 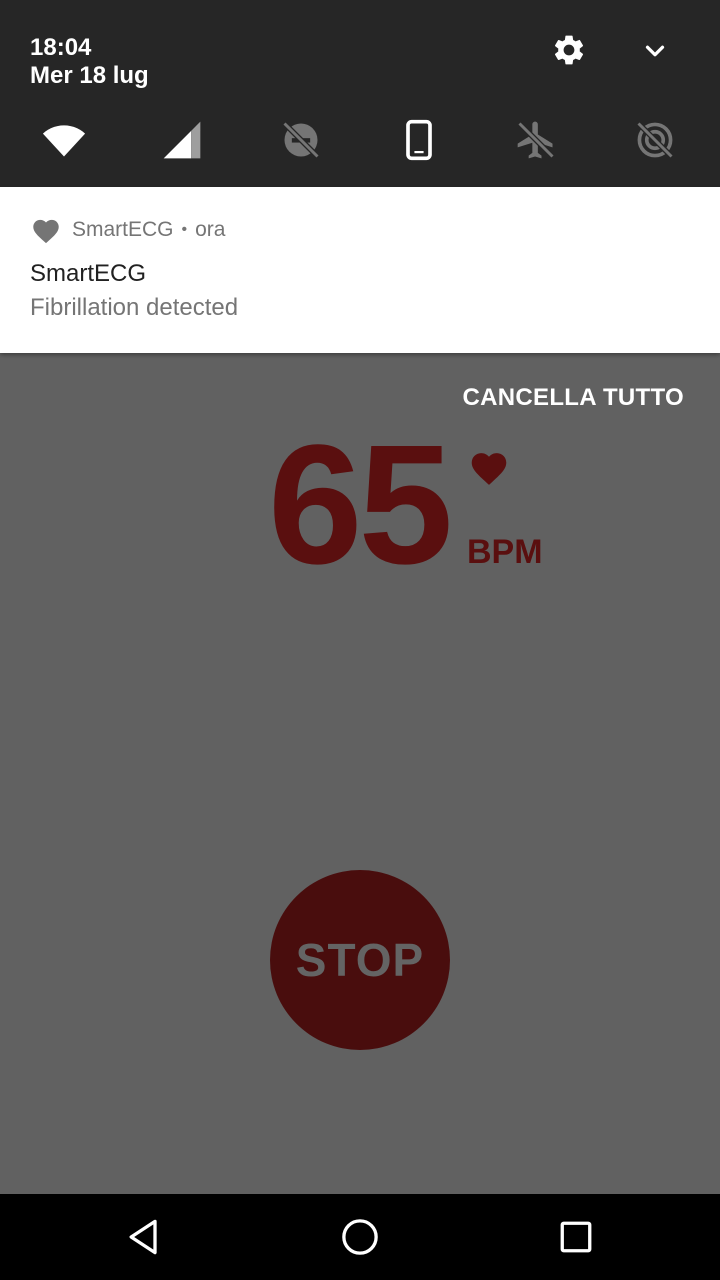 I want to click on settings-icon, so click(x=569, y=50).